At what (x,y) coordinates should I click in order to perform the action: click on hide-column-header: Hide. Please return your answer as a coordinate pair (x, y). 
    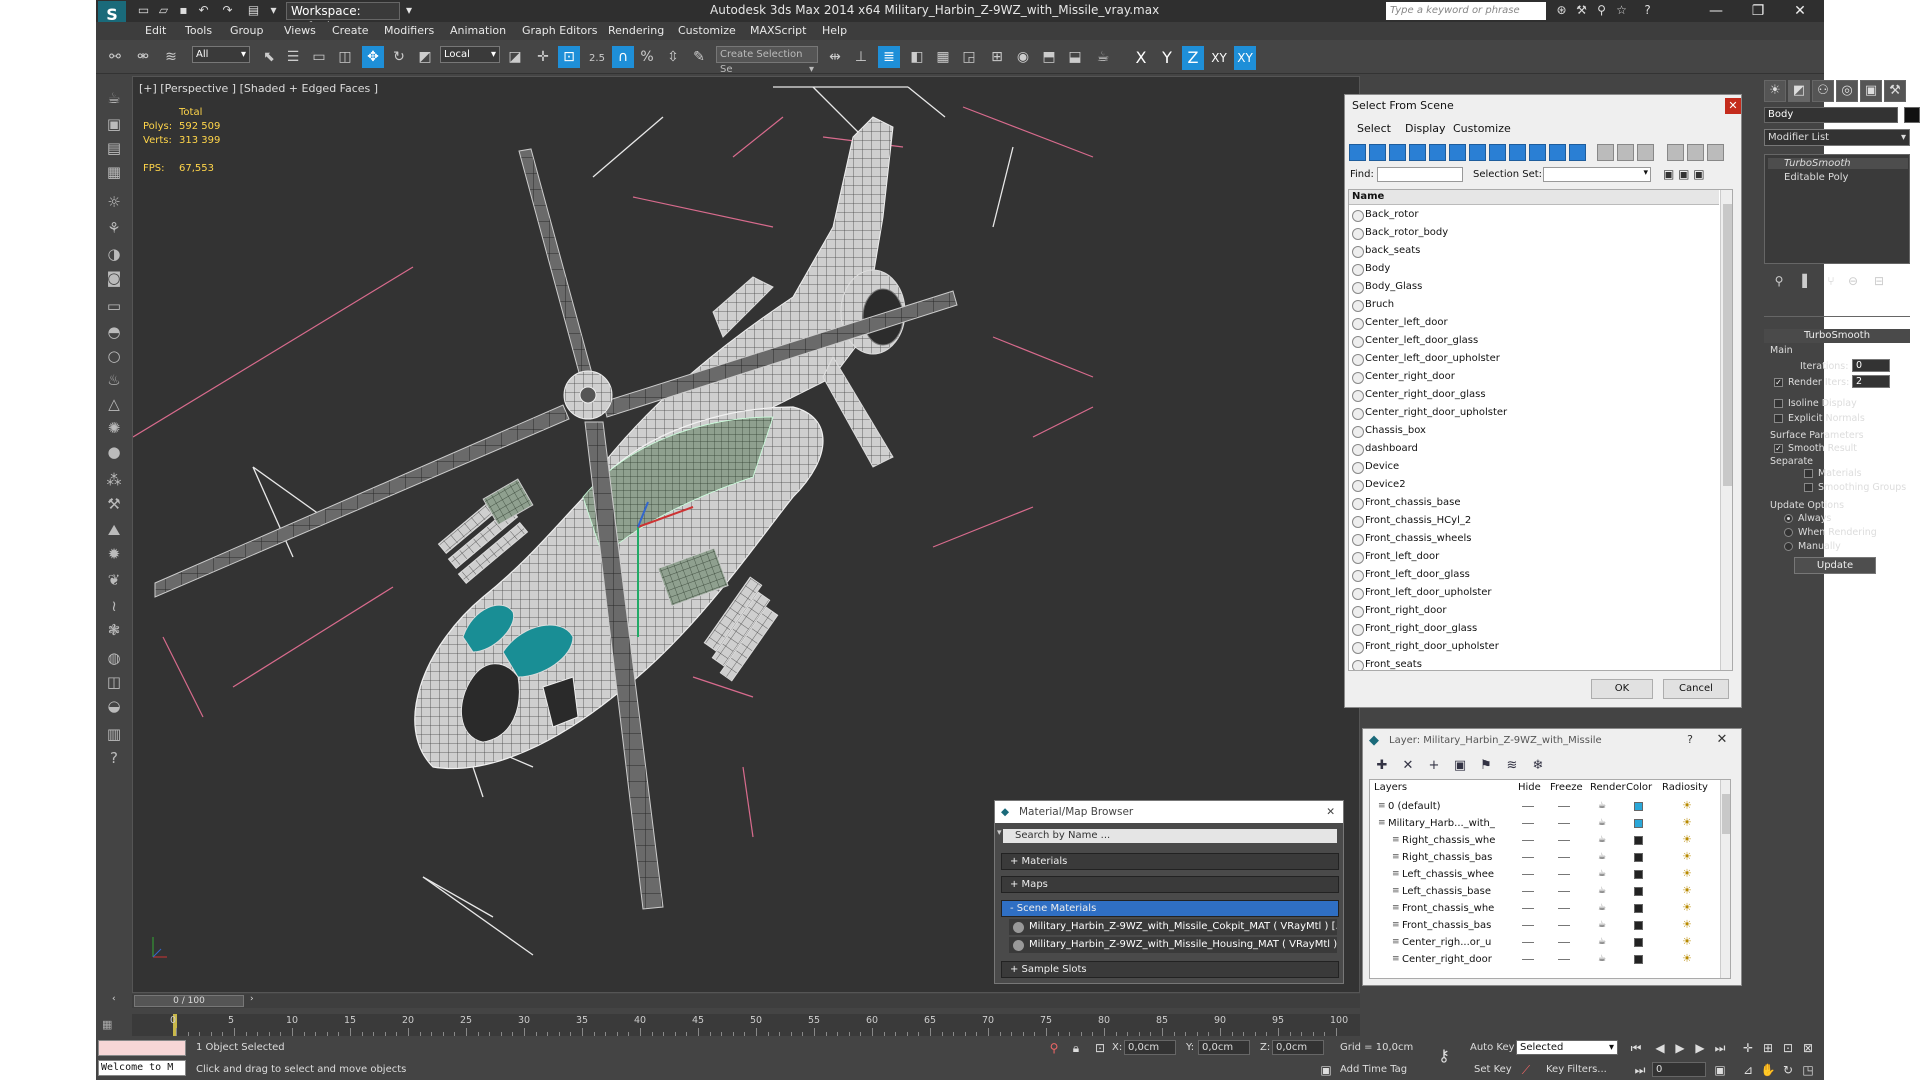
    Looking at the image, I should click on (1529, 787).